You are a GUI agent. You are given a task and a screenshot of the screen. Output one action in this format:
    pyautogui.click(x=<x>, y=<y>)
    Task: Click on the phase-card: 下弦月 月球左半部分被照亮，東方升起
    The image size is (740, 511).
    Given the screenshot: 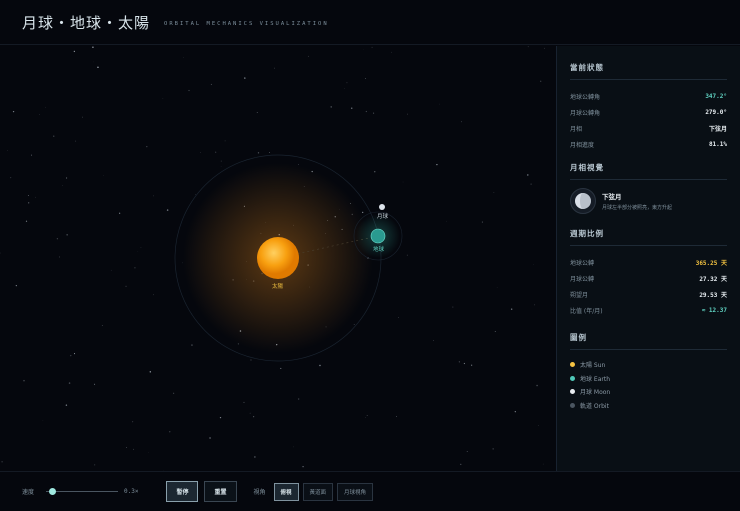 What is the action you would take?
    pyautogui.click(x=648, y=201)
    